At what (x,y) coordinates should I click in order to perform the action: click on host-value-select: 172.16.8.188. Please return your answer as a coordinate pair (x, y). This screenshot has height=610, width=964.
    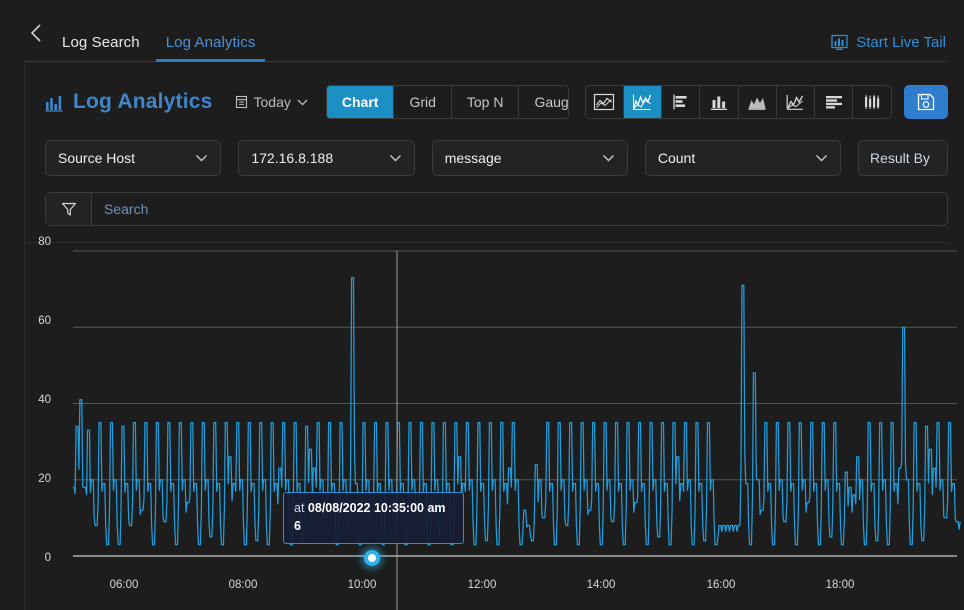
    Looking at the image, I should click on (326, 158).